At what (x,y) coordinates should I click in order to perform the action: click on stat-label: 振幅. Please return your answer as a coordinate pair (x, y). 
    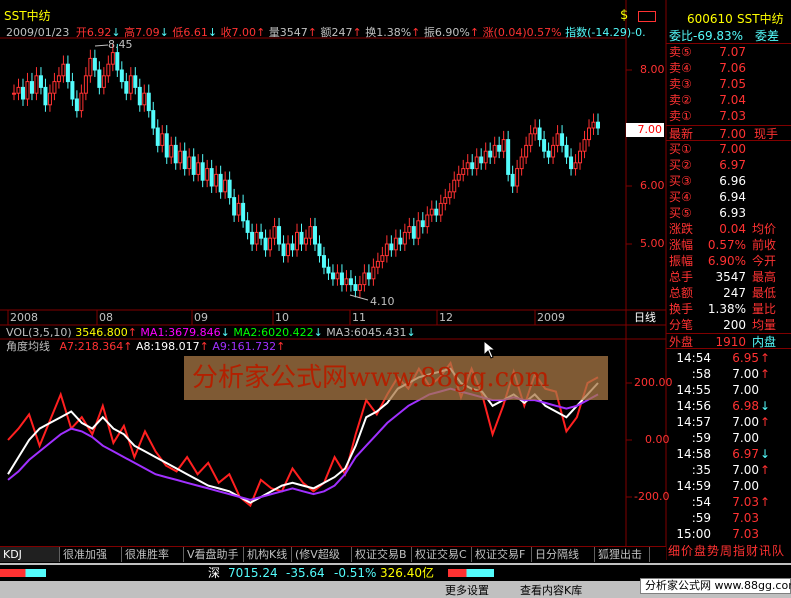
    Looking at the image, I should click on (681, 261).